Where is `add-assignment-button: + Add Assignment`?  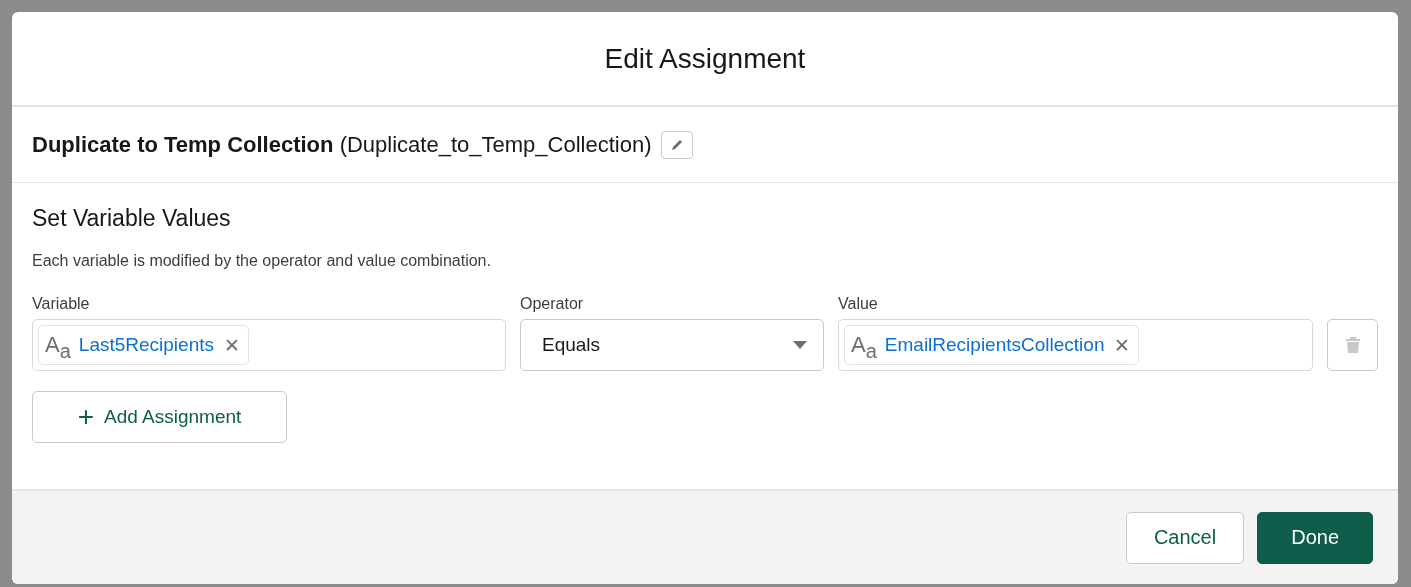 add-assignment-button: + Add Assignment is located at coordinates (159, 417).